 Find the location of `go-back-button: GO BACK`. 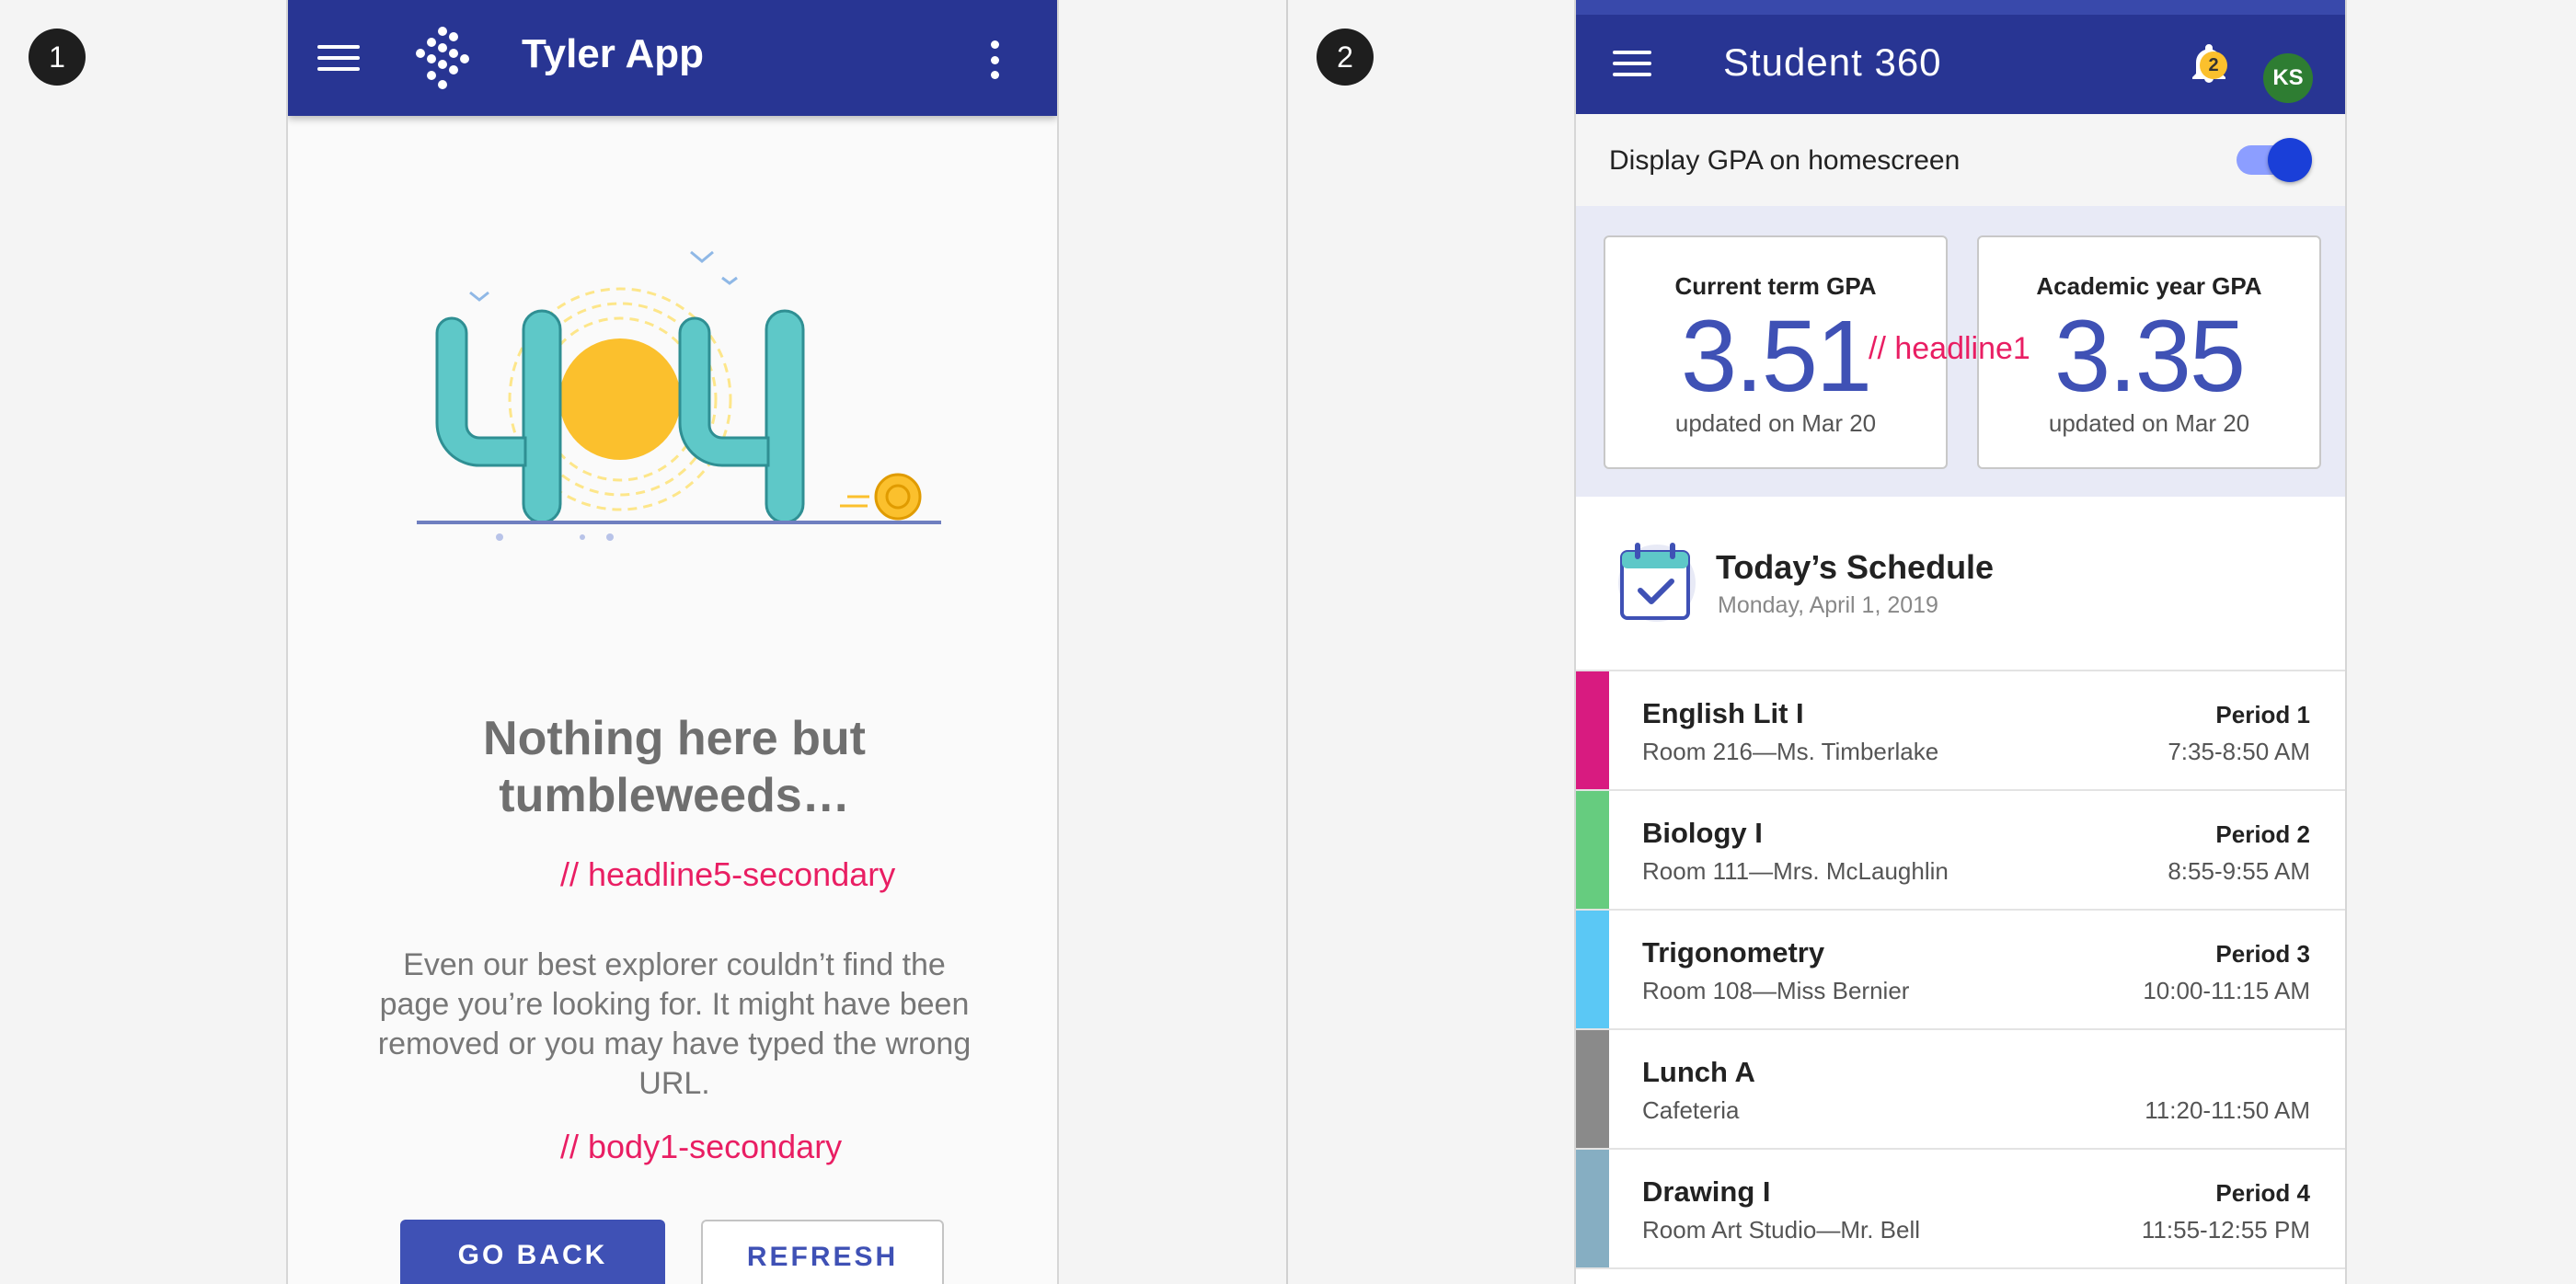

go-back-button: GO BACK is located at coordinates (532, 1252).